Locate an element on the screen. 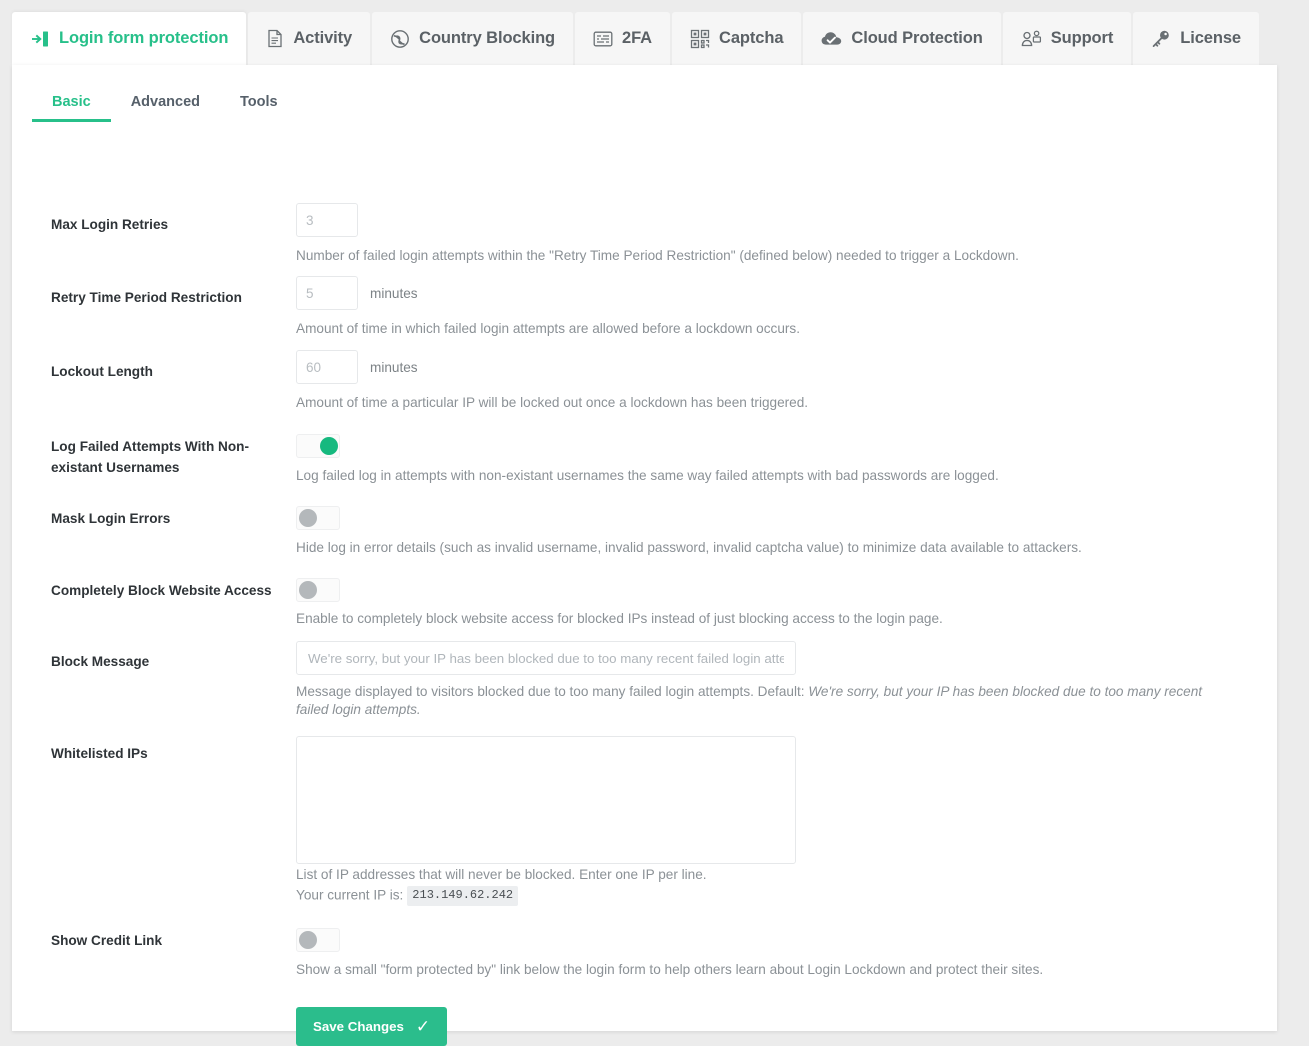 The width and height of the screenshot is (1309, 1046). tab-activity: Activity is located at coordinates (309, 38).